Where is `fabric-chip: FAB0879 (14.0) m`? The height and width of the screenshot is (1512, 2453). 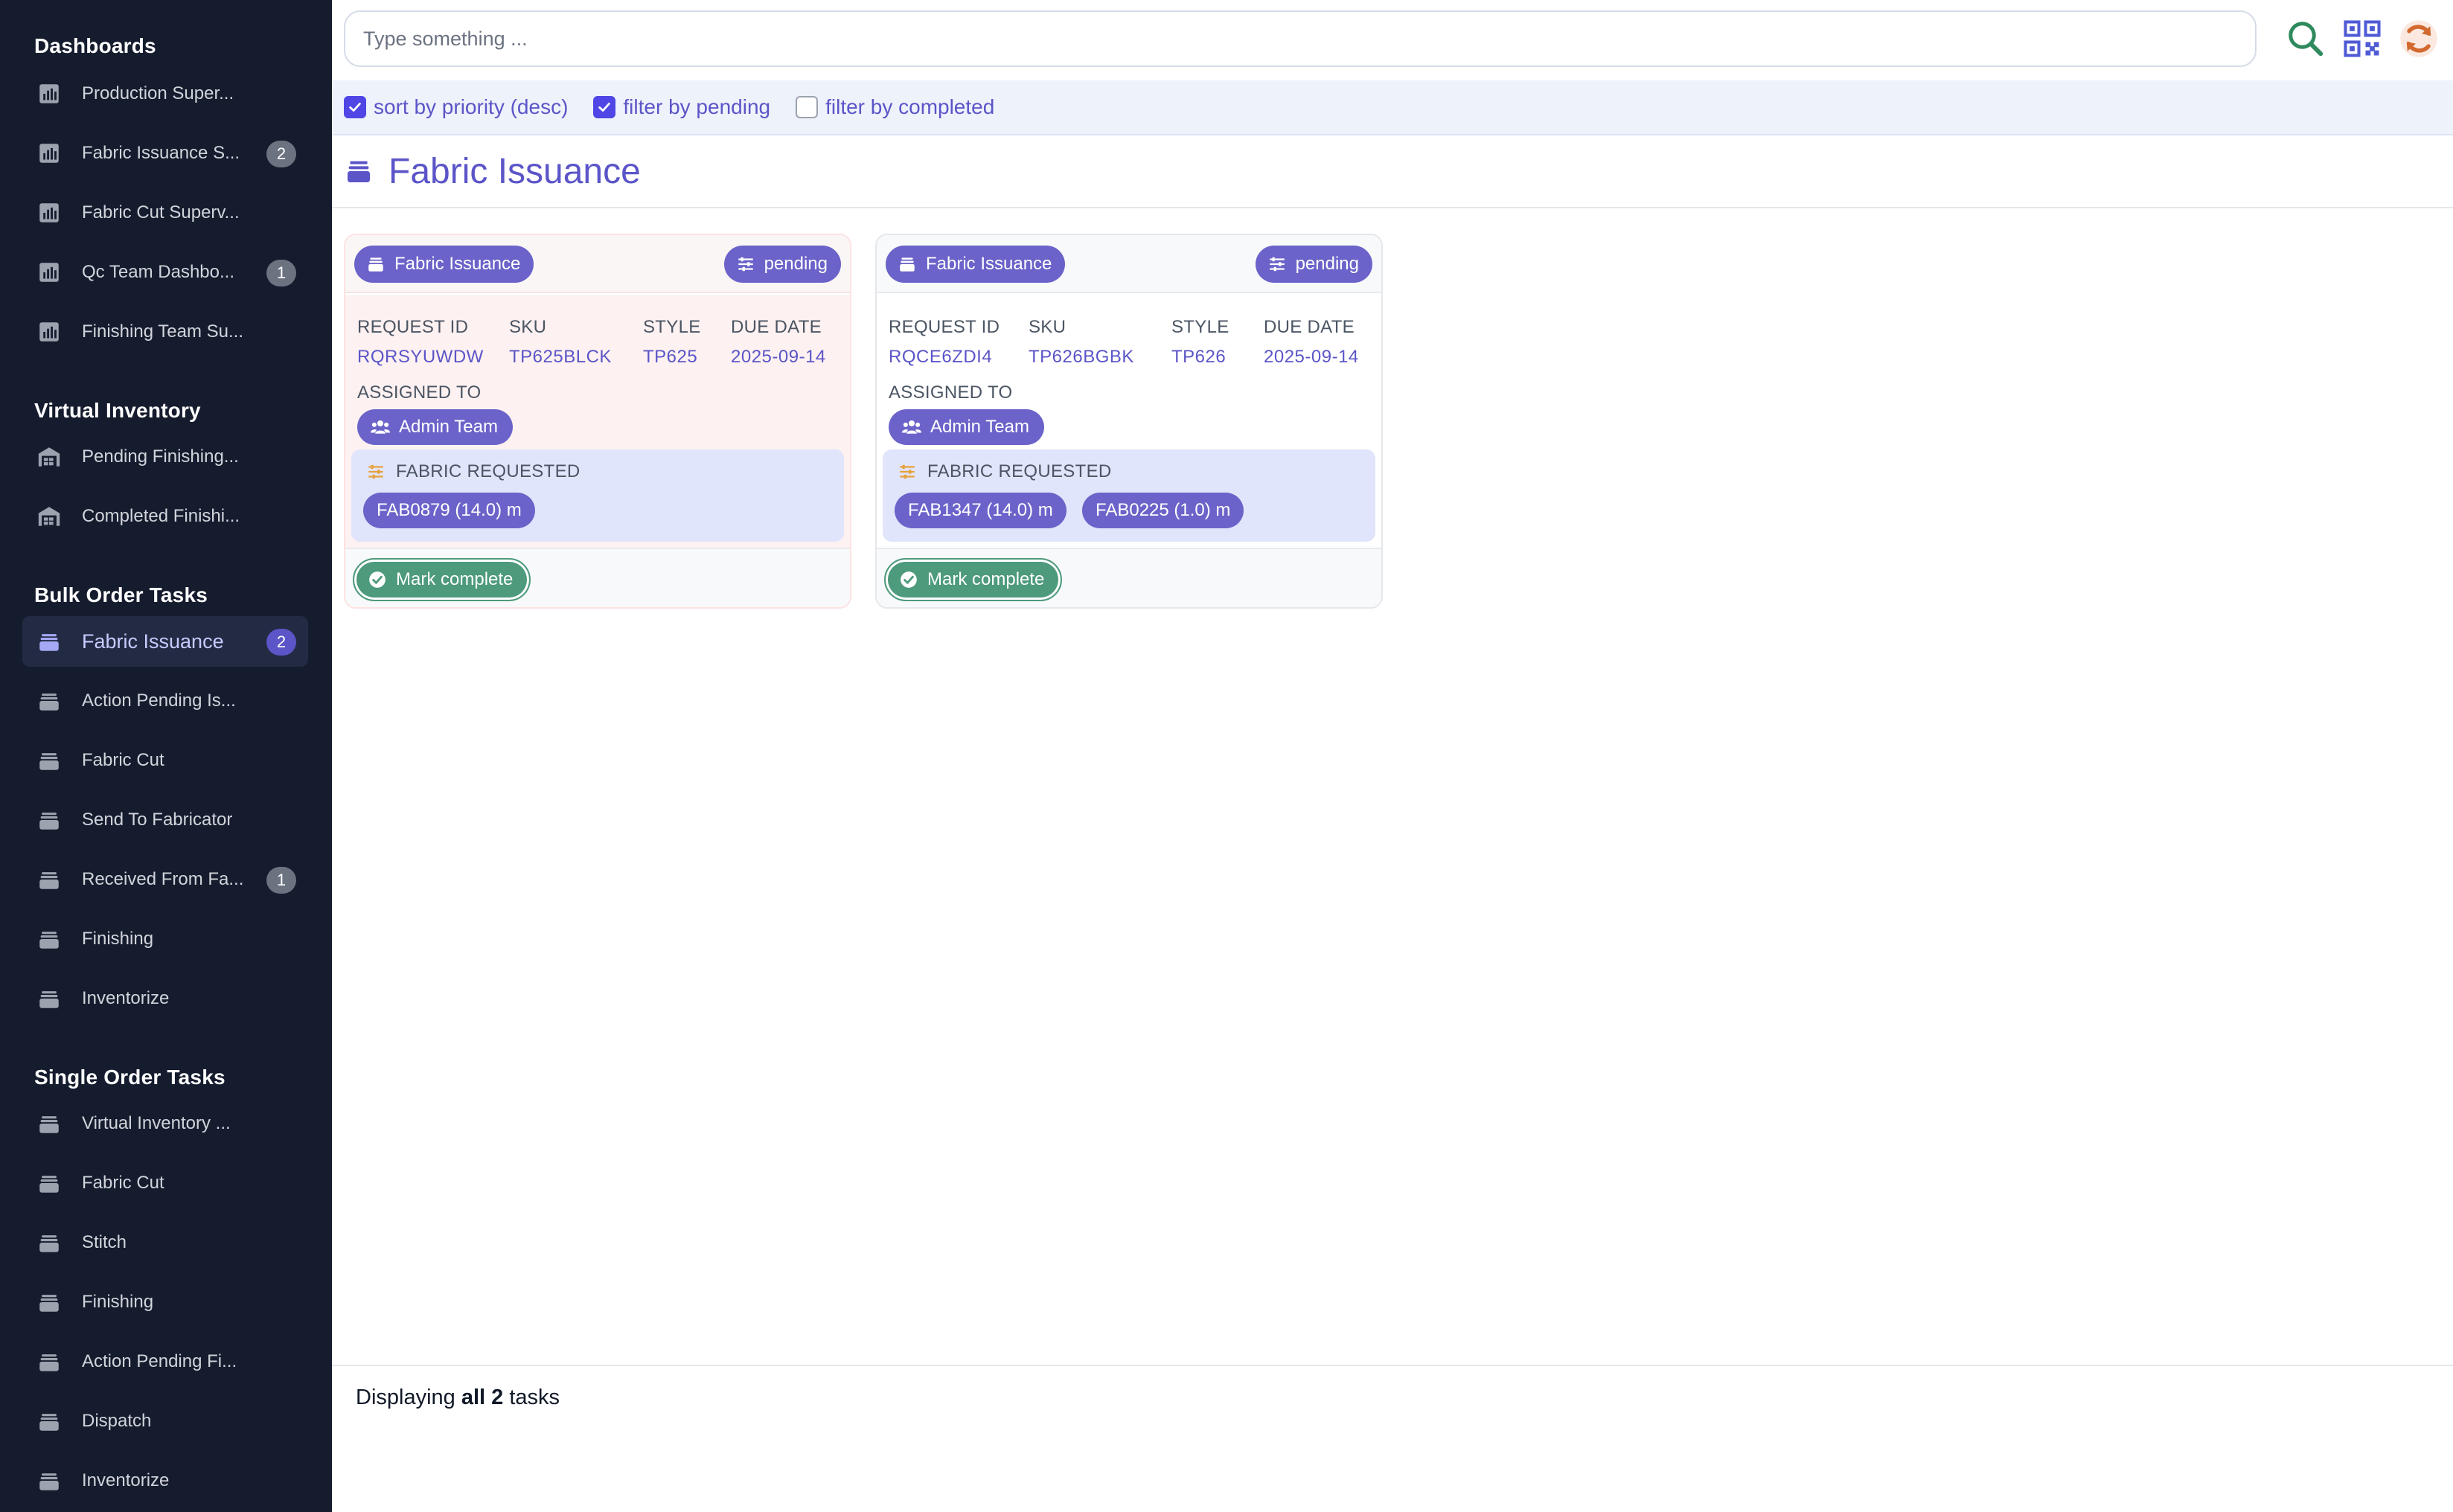
fabric-chip: FAB0879 (14.0) m is located at coordinates (449, 510).